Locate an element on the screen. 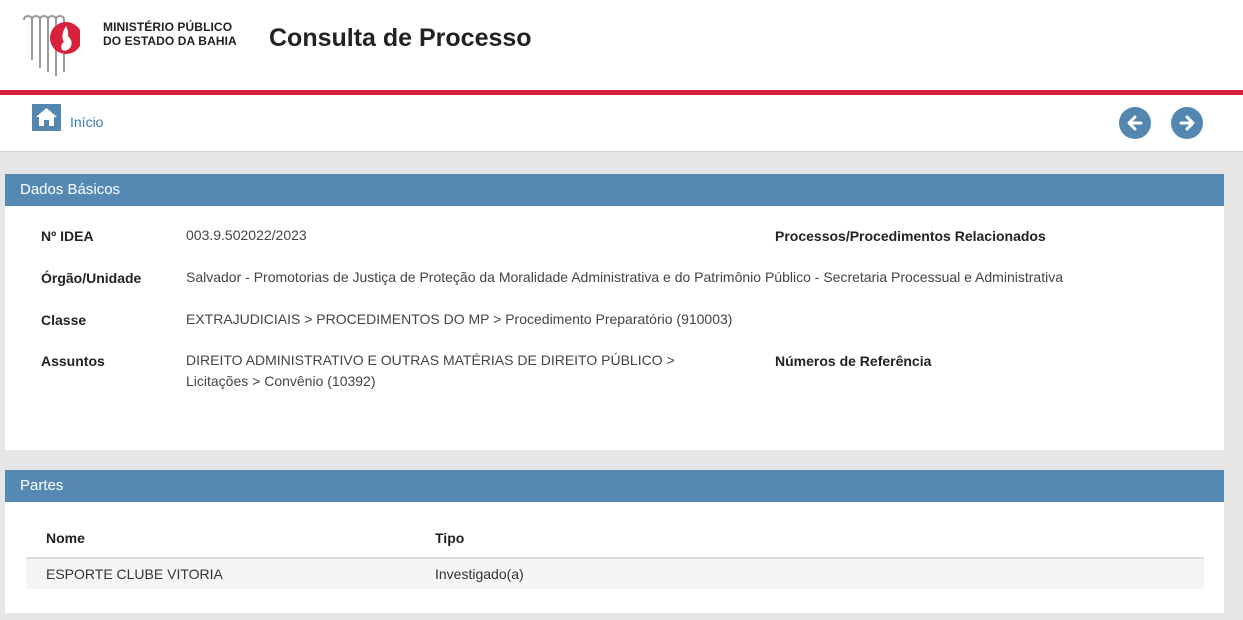 The width and height of the screenshot is (1243, 620). idea-value: 003.9.502022/2023 is located at coordinates (246, 235).